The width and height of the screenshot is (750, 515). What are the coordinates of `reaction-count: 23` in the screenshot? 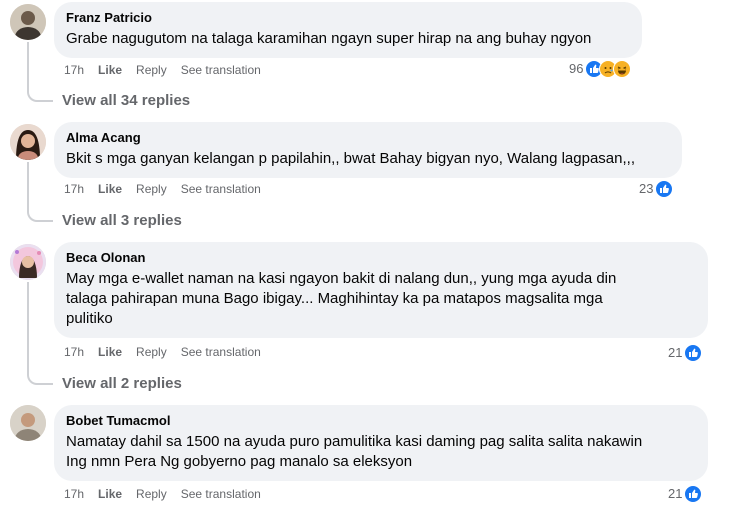 It's located at (646, 188).